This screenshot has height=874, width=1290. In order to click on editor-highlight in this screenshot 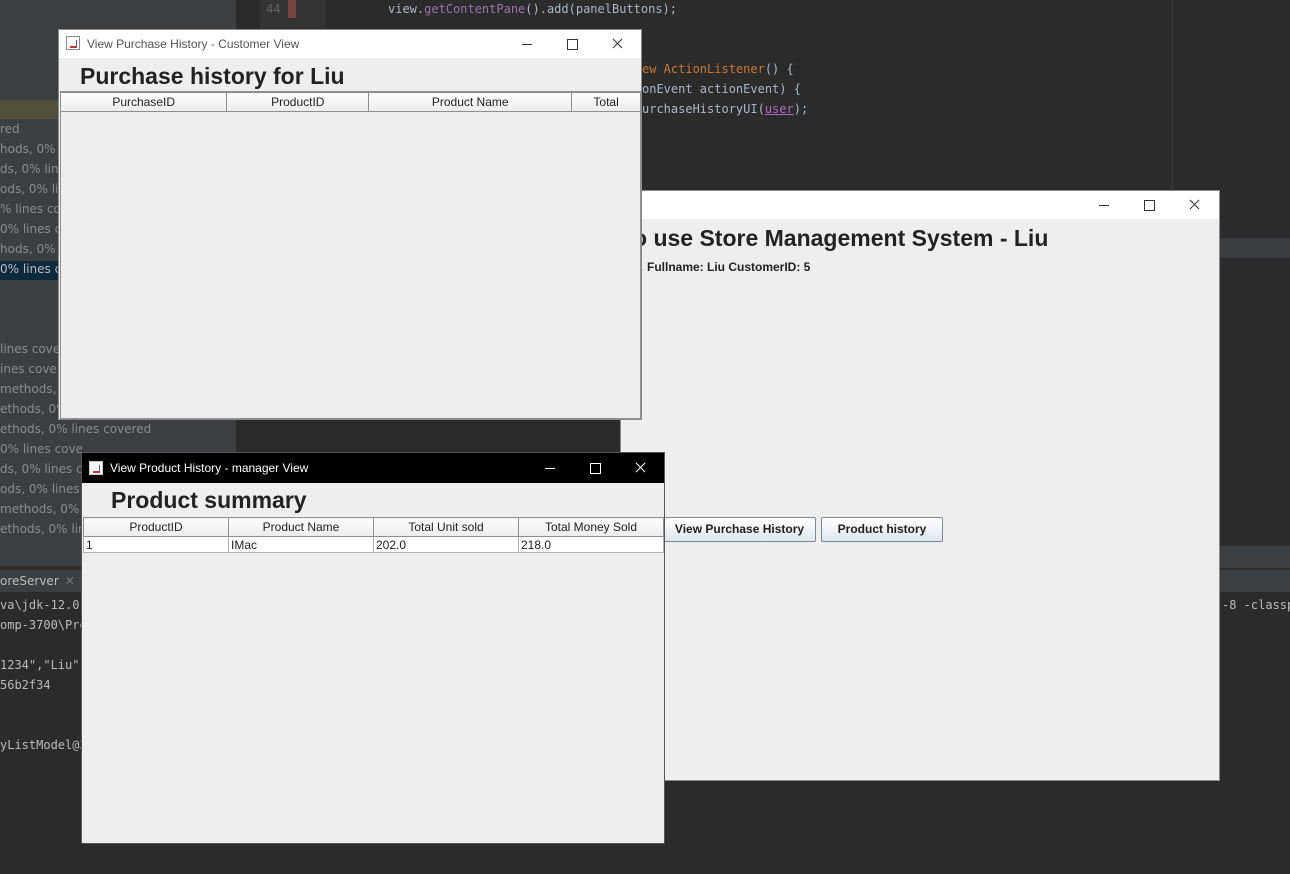, I will do `click(1255, 248)`.